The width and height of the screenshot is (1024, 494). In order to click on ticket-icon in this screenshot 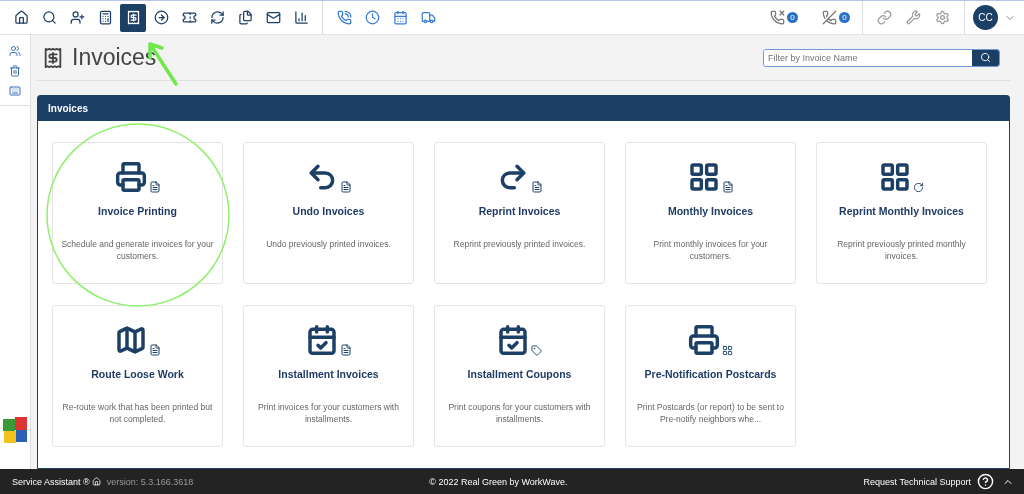, I will do `click(189, 17)`.